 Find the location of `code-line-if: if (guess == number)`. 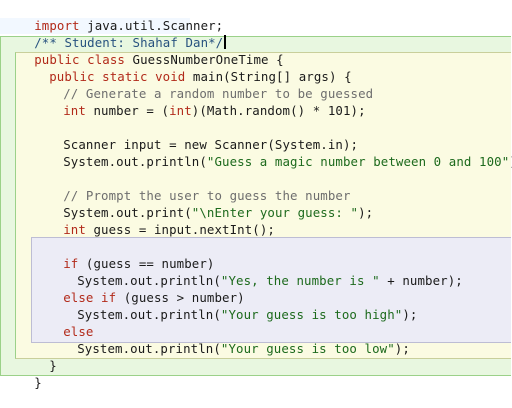

code-line-if: if (guess == number) is located at coordinates (123, 254).